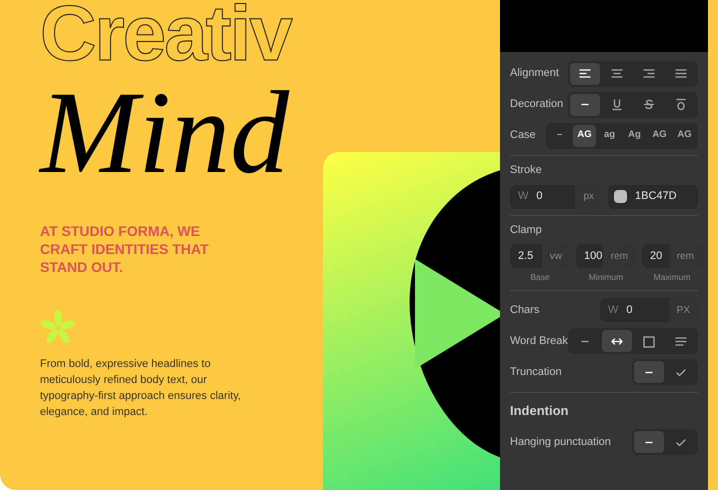 The image size is (718, 490). What do you see at coordinates (588, 196) in the screenshot?
I see `unit-label: px` at bounding box center [588, 196].